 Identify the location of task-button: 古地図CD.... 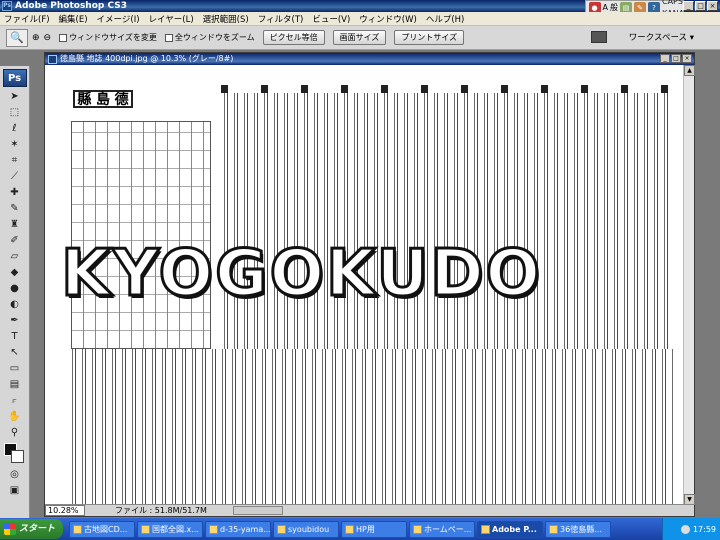
(102, 529).